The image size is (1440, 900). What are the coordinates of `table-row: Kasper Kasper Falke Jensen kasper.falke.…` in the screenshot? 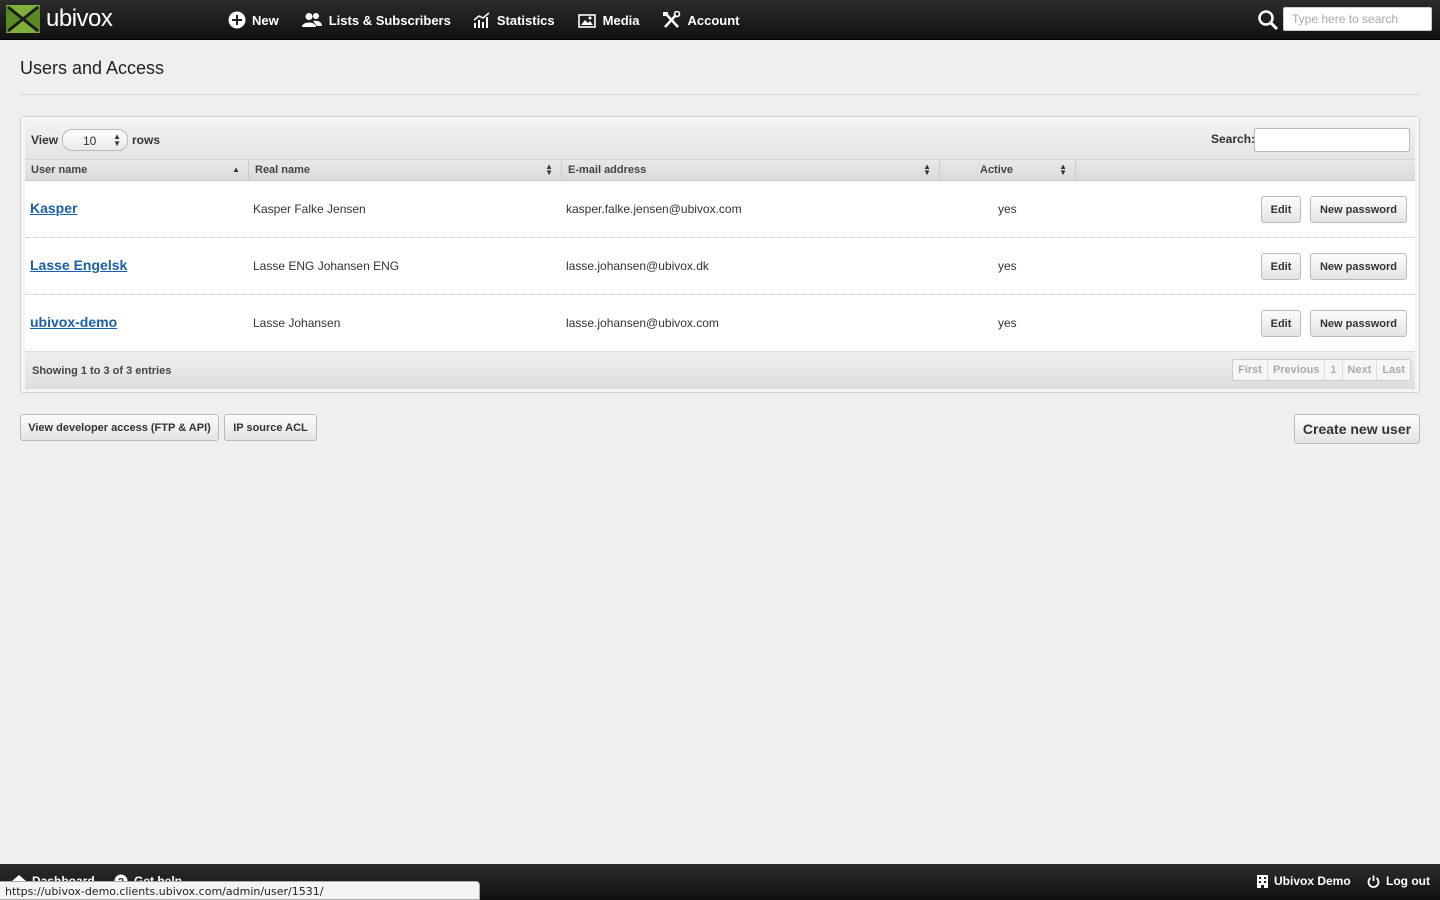 It's located at (720, 209).